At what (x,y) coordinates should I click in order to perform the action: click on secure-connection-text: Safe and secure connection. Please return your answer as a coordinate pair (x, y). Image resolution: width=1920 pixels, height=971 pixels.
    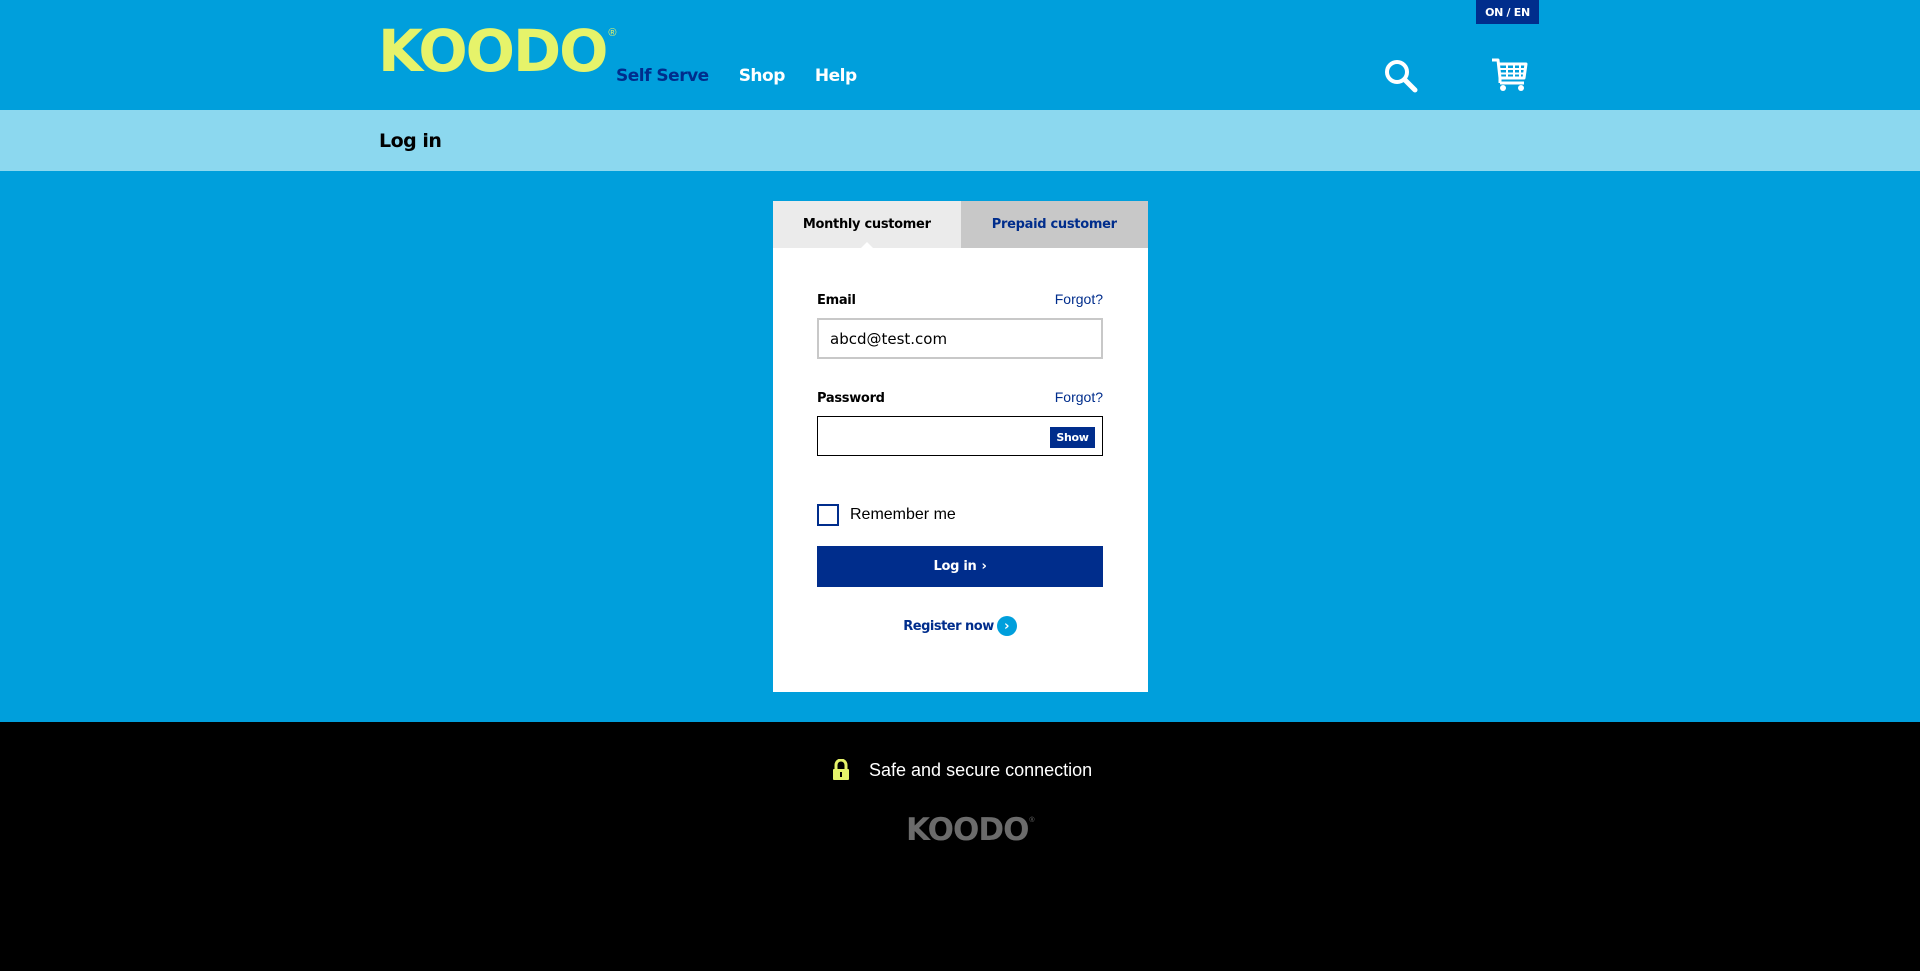
    Looking at the image, I should click on (981, 769).